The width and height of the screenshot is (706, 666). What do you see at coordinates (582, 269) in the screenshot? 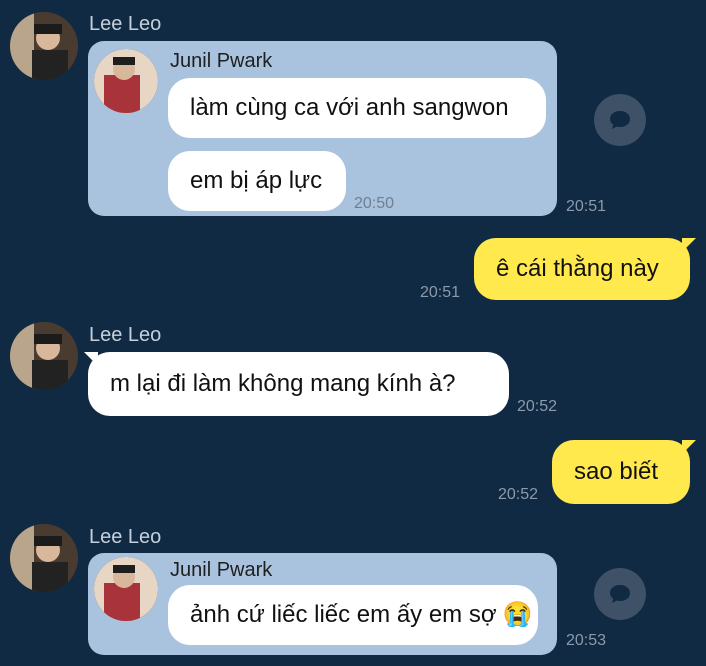
I see `outgoing-bubble: ê cái thằng này` at bounding box center [582, 269].